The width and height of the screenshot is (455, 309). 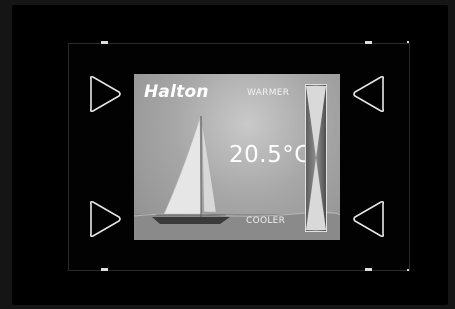 I want to click on temperature-slider, so click(x=316, y=158).